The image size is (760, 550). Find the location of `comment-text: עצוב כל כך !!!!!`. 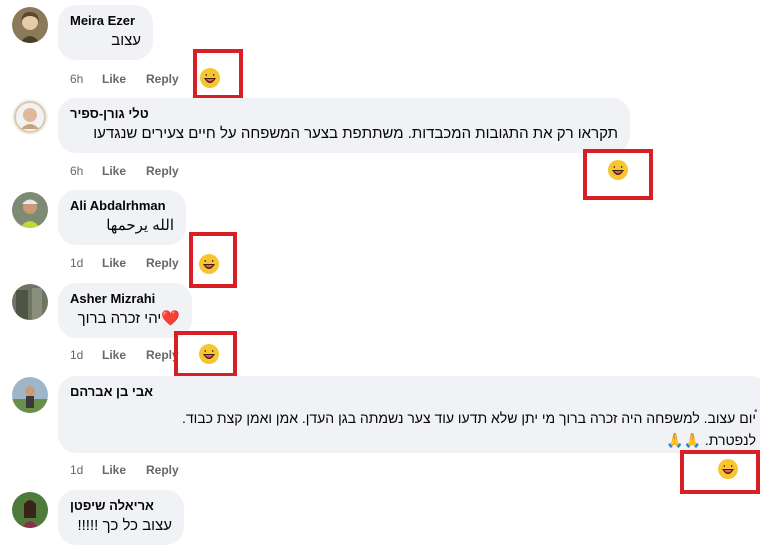

comment-text: עצוב כל כך !!!!! is located at coordinates (124, 525).